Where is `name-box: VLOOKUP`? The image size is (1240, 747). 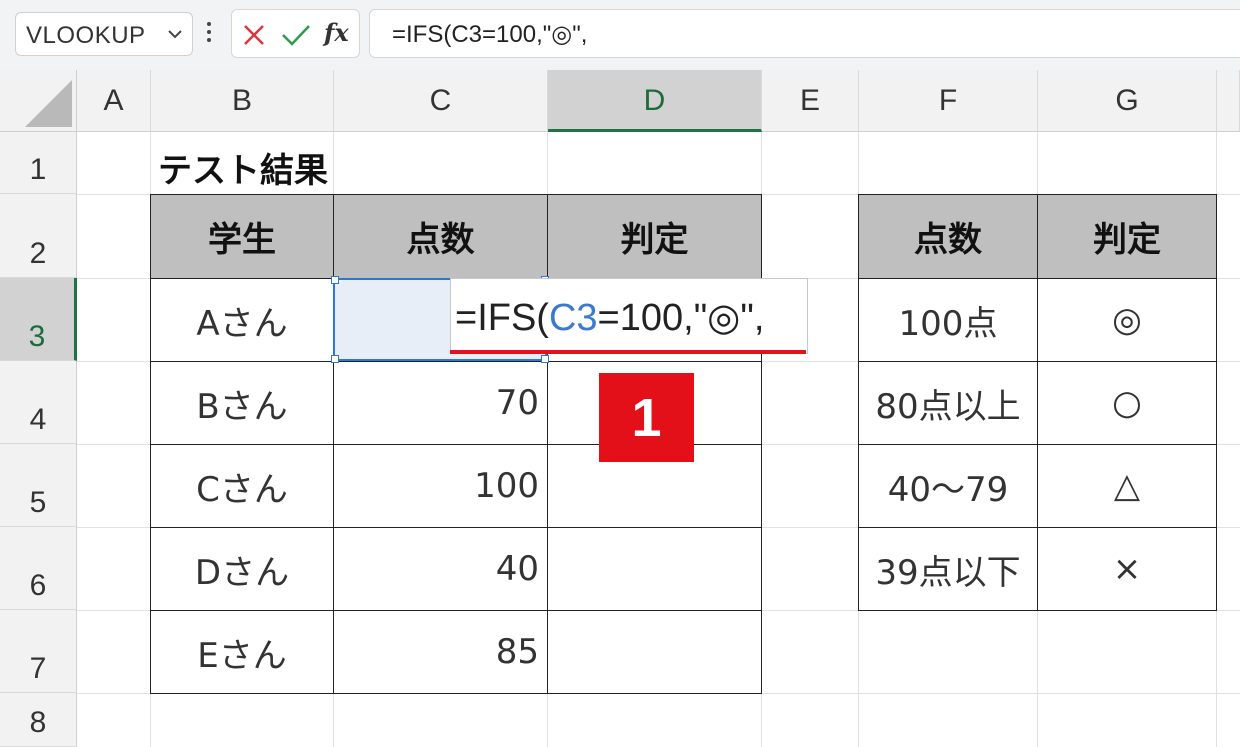
name-box: VLOOKUP is located at coordinates (104, 34).